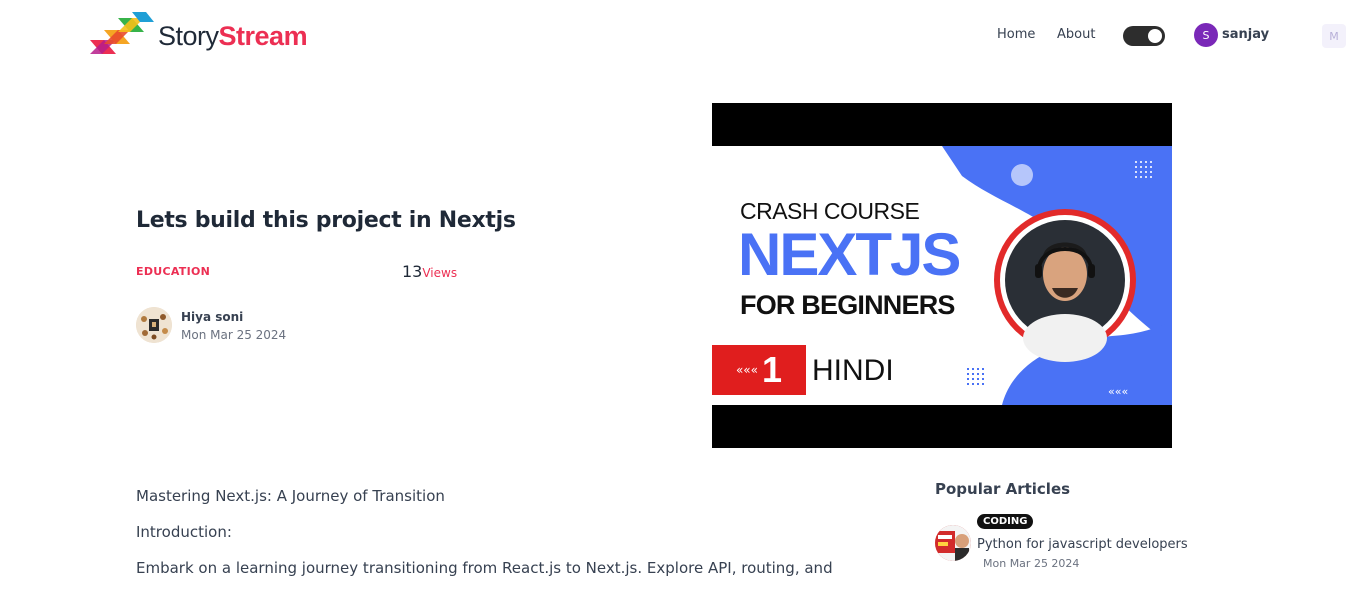 Image resolution: width=1347 pixels, height=594 pixels. I want to click on cover-episode-number: 1, so click(772, 369).